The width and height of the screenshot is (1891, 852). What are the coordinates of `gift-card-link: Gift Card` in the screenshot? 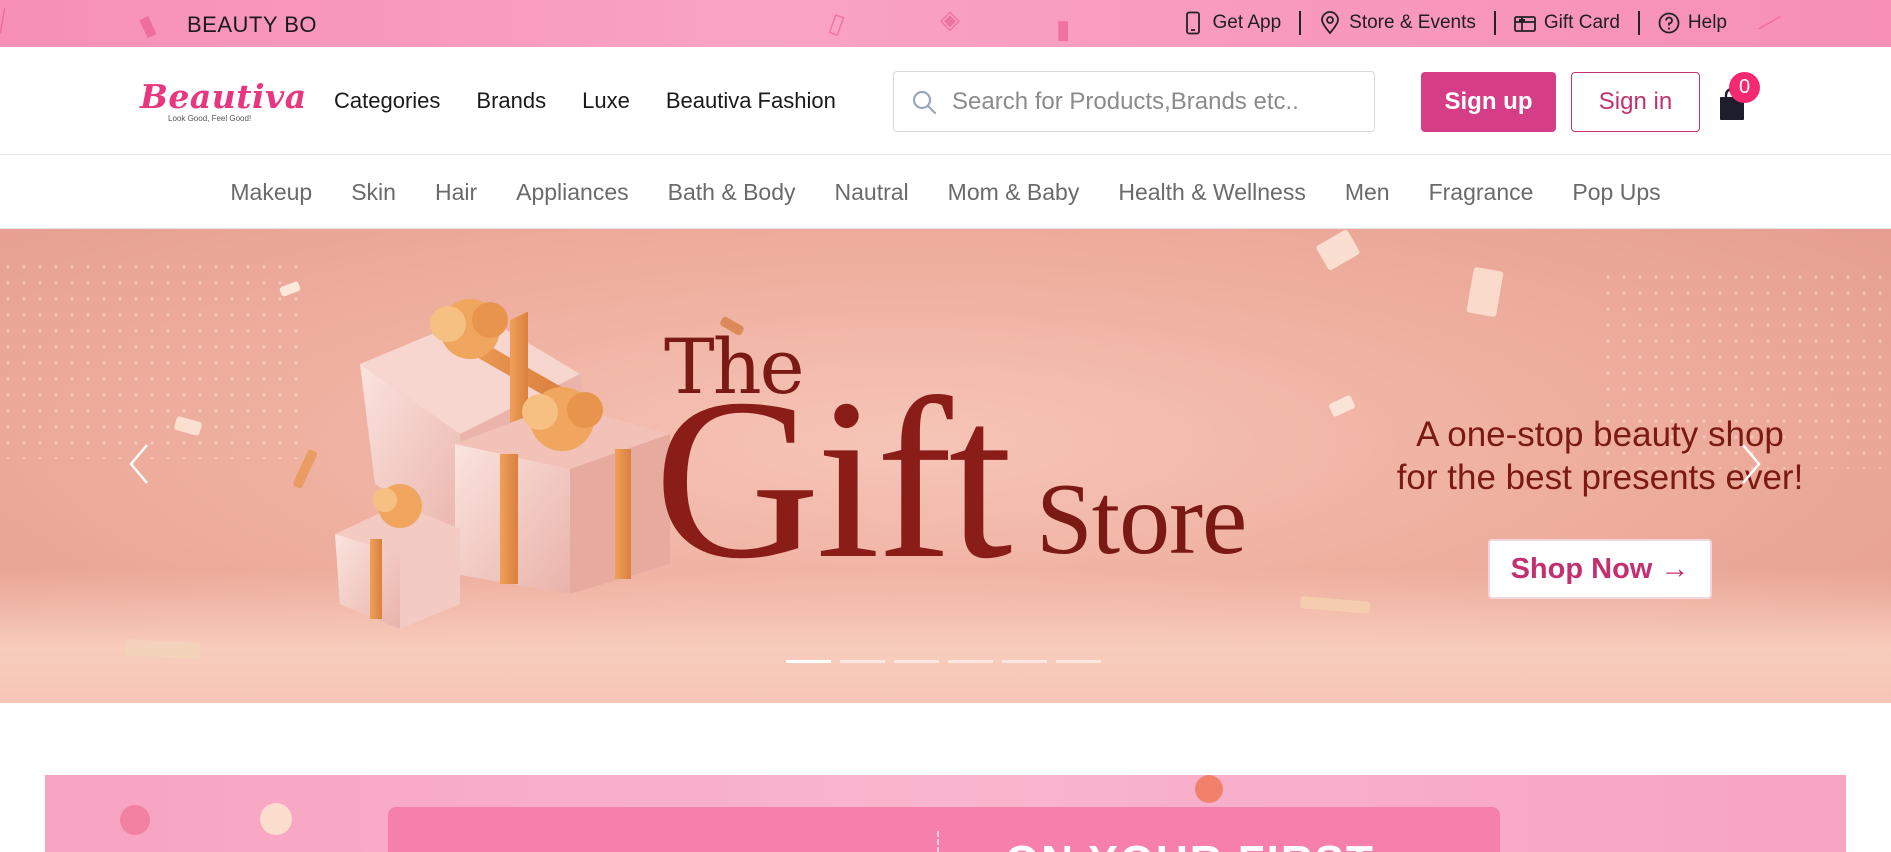 It's located at (1567, 23).